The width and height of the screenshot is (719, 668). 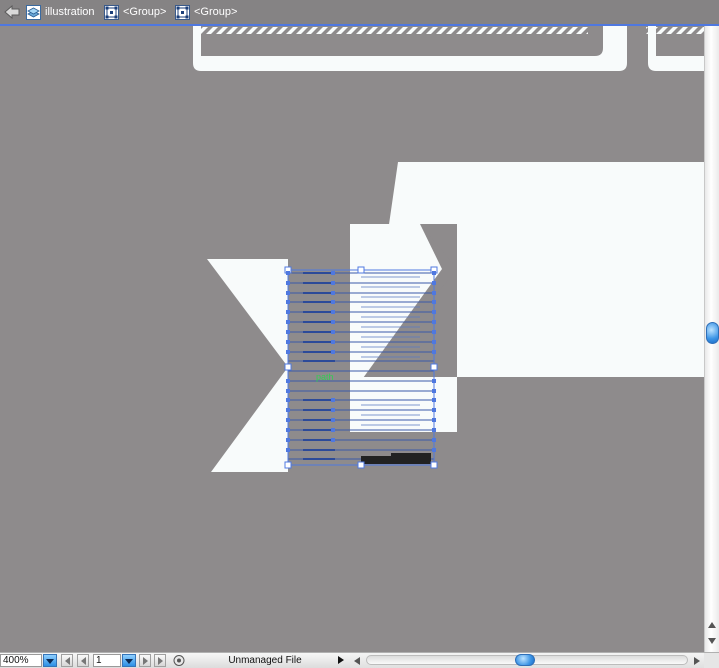 I want to click on horizontal-scroll-thumb, so click(x=525, y=660).